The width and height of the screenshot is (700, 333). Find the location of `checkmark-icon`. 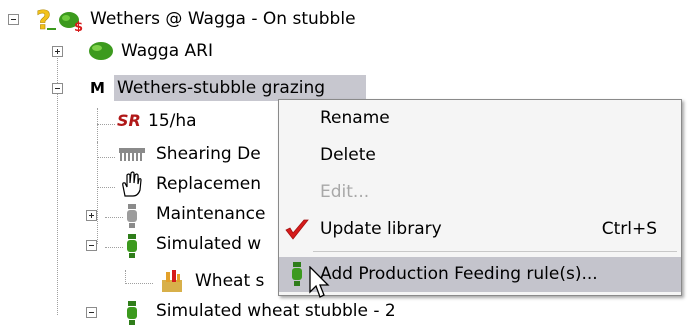

checkmark-icon is located at coordinates (297, 230).